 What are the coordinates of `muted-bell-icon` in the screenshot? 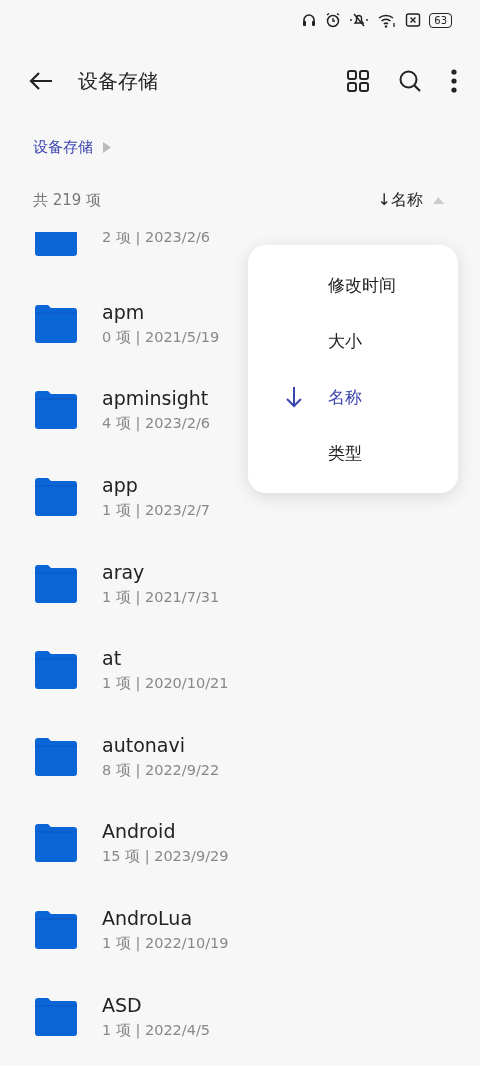 It's located at (359, 20).